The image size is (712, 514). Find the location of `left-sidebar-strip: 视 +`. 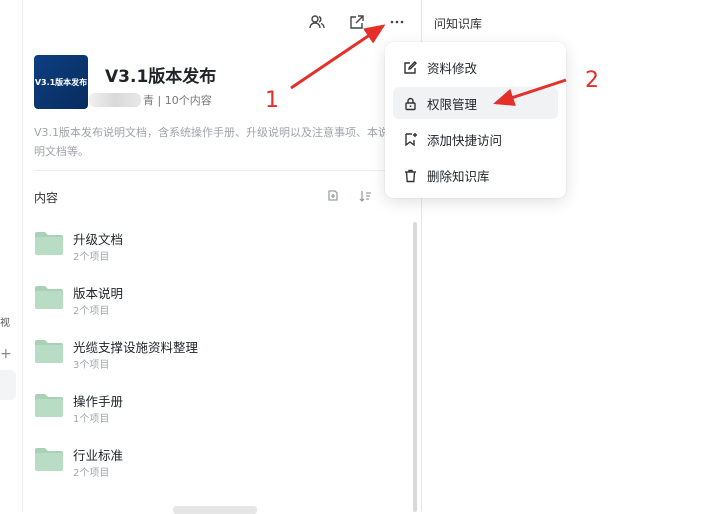

left-sidebar-strip: 视 + is located at coordinates (11, 256).